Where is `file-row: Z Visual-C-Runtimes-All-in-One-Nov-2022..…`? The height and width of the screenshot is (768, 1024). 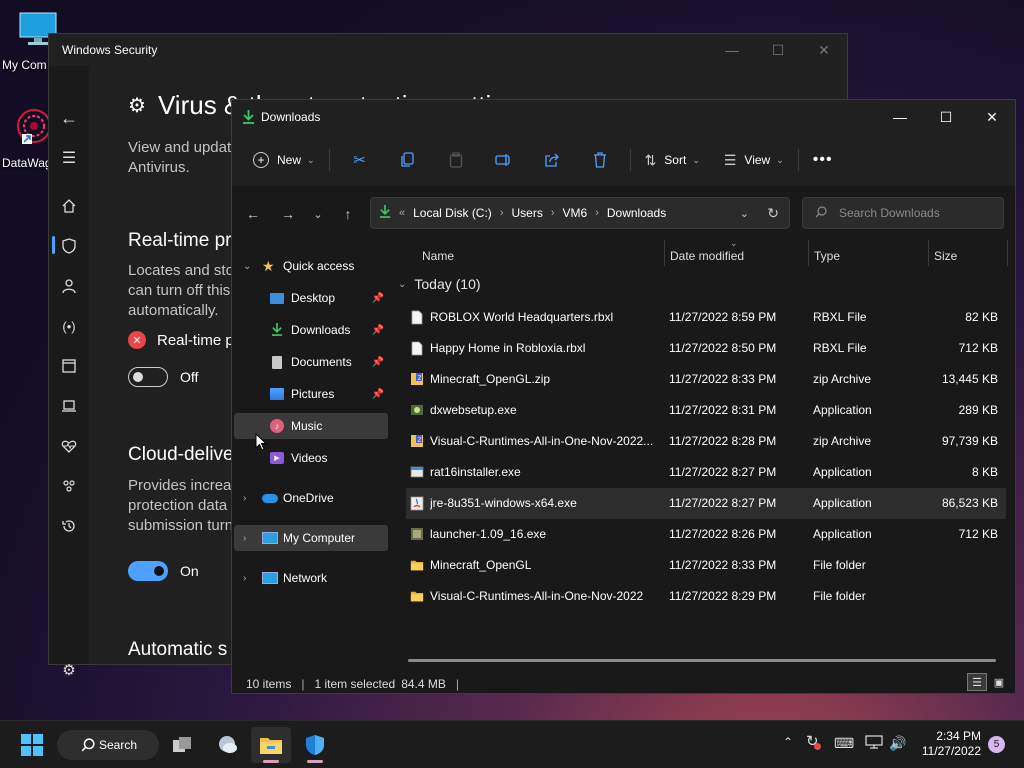 file-row: Z Visual-C-Runtimes-All-in-One-Nov-2022..… is located at coordinates (706, 441).